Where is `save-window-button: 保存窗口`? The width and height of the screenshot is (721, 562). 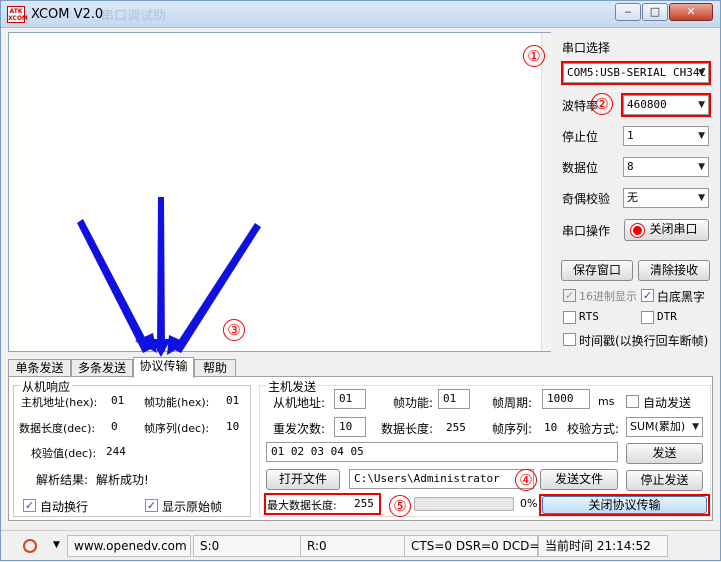 save-window-button: 保存窗口 is located at coordinates (597, 270).